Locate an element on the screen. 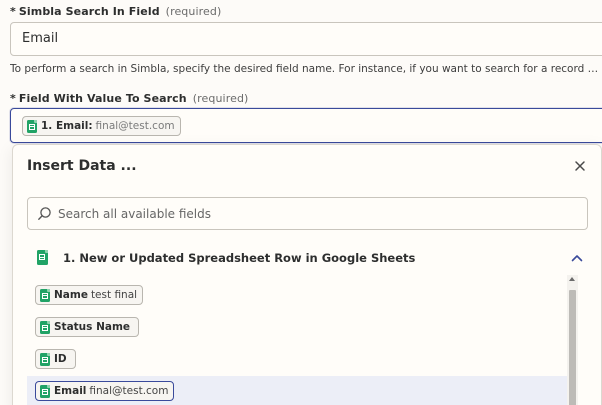  field-key: Email is located at coordinates (70, 391).